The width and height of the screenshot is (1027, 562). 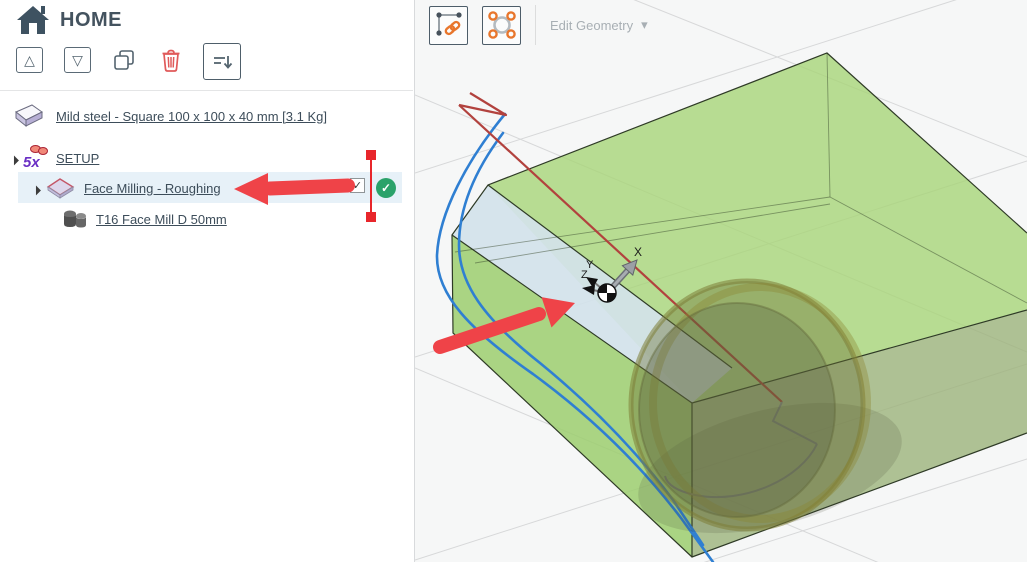 I want to click on triangle-up-icon: △, so click(x=29, y=60).